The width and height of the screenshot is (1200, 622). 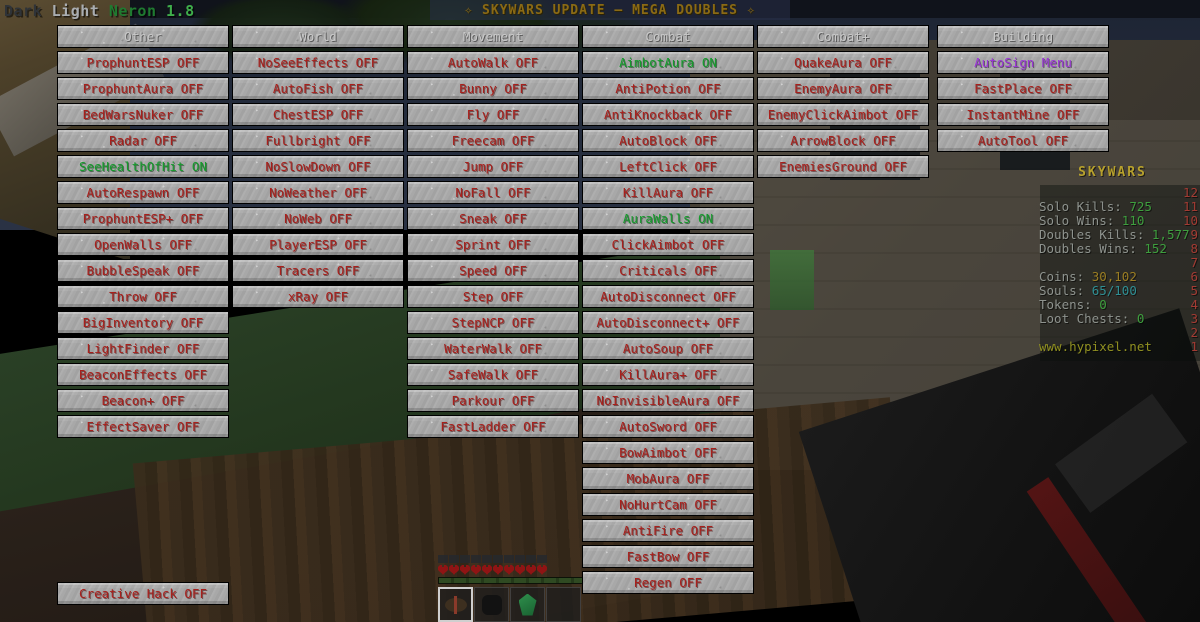 What do you see at coordinates (493, 166) in the screenshot?
I see `module-toggle-jump: Jump OFF` at bounding box center [493, 166].